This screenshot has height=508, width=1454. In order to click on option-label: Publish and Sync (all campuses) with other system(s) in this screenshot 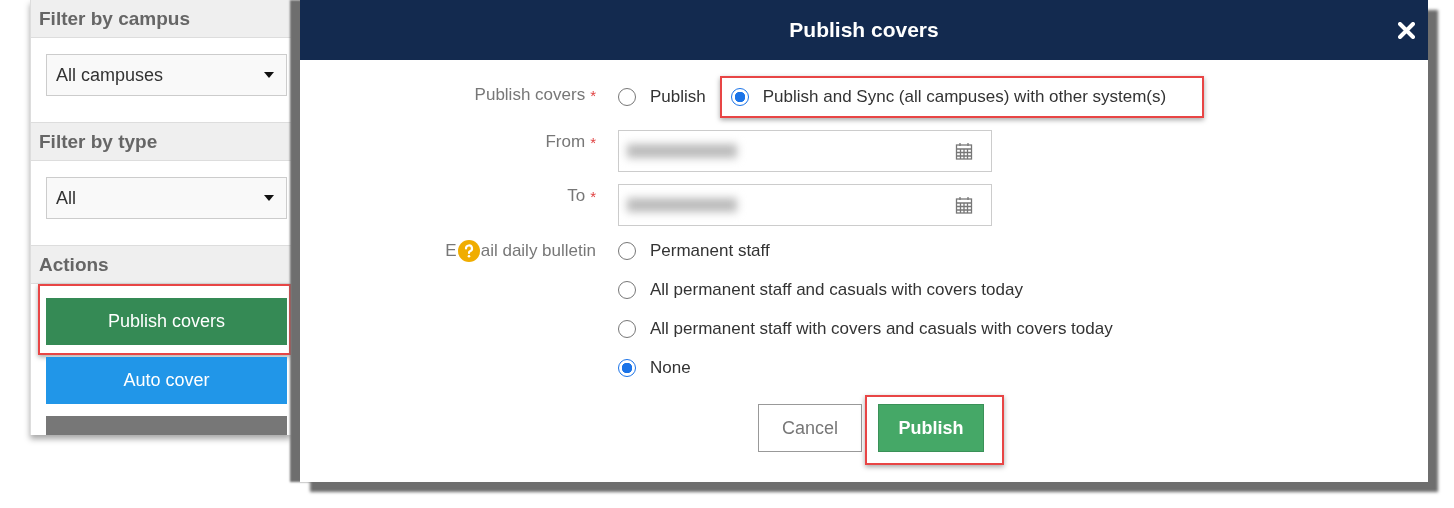, I will do `click(964, 97)`.